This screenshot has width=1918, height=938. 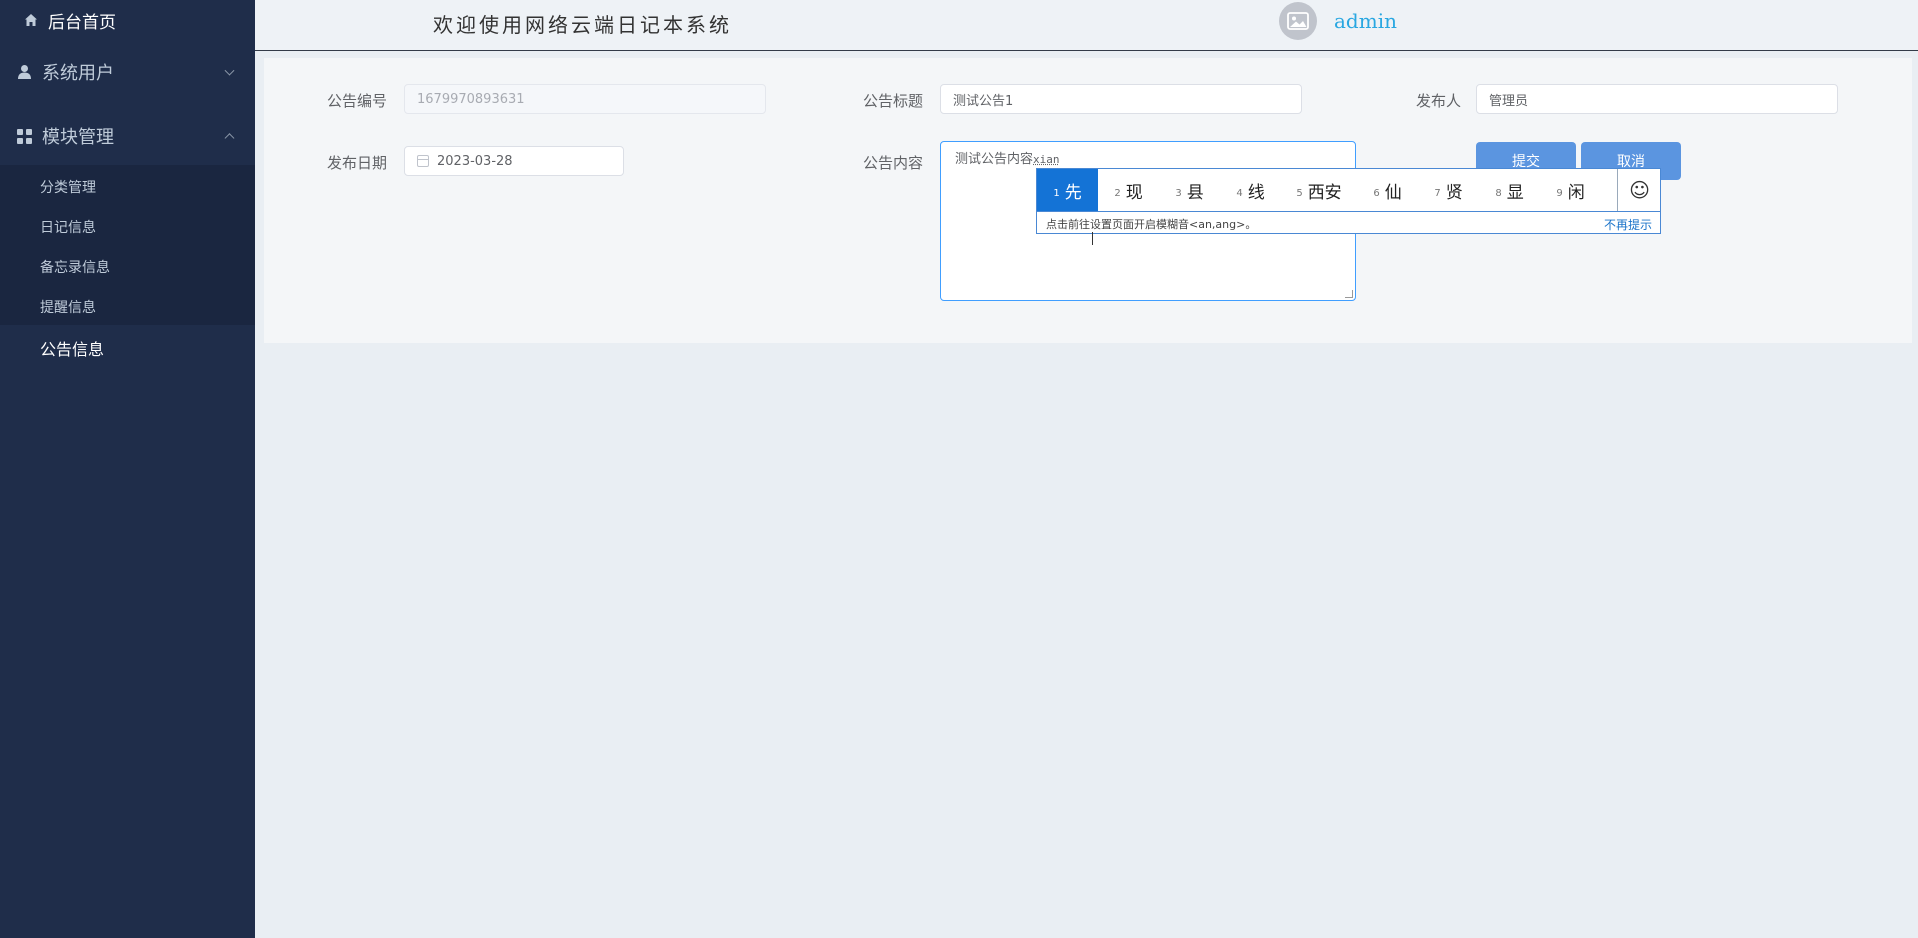 What do you see at coordinates (72, 349) in the screenshot?
I see `sidebar-item-label: 公告信息` at bounding box center [72, 349].